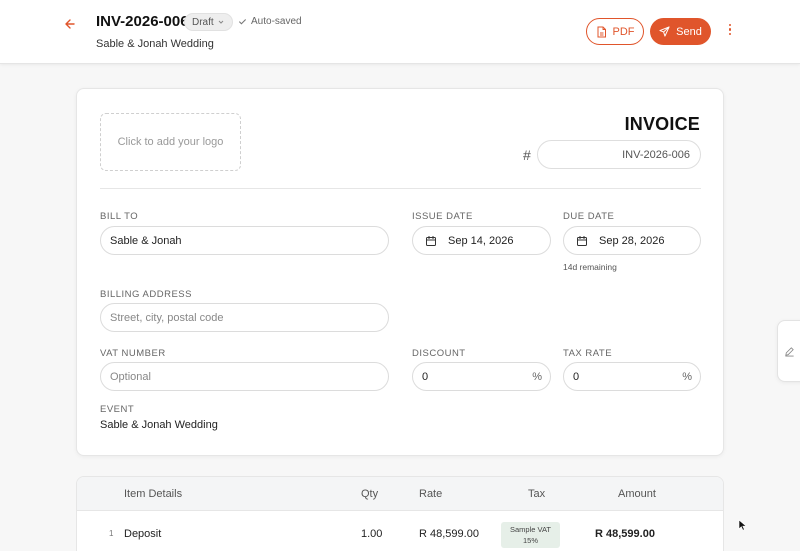 The image size is (800, 551). I want to click on tax-rate-field: 0 %, so click(632, 376).